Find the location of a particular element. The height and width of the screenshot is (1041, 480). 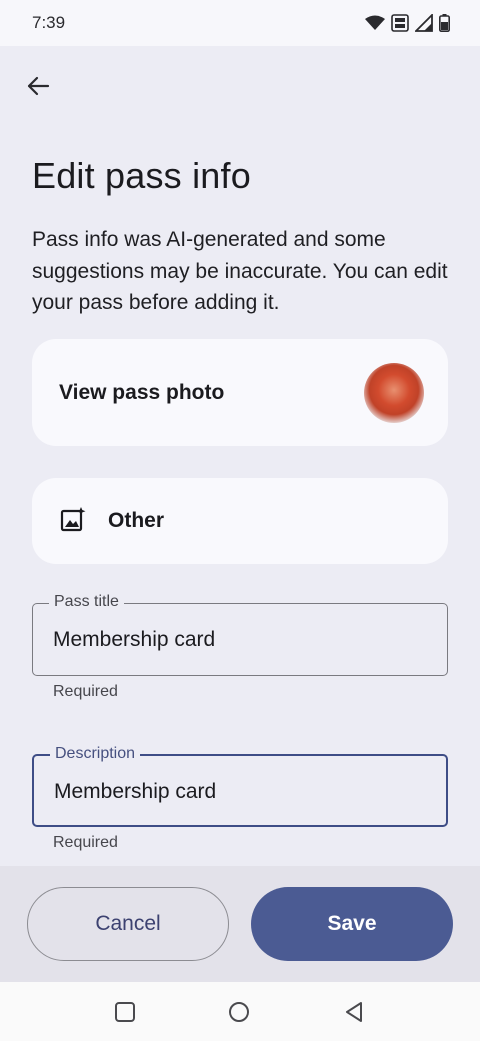

image-sparkle-icon is located at coordinates (73, 521).